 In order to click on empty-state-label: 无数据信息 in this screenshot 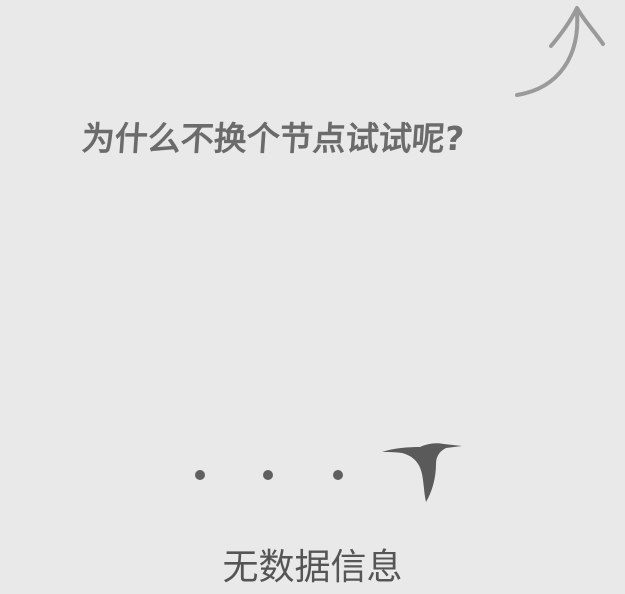, I will do `click(312, 567)`.